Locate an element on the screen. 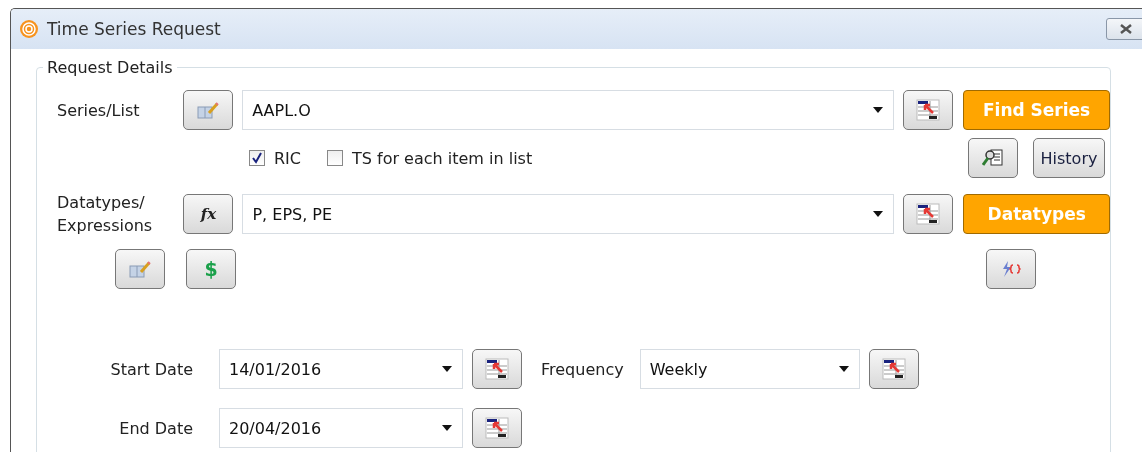 This screenshot has width=1142, height=452. lightning-braces-icon is located at coordinates (1011, 269).